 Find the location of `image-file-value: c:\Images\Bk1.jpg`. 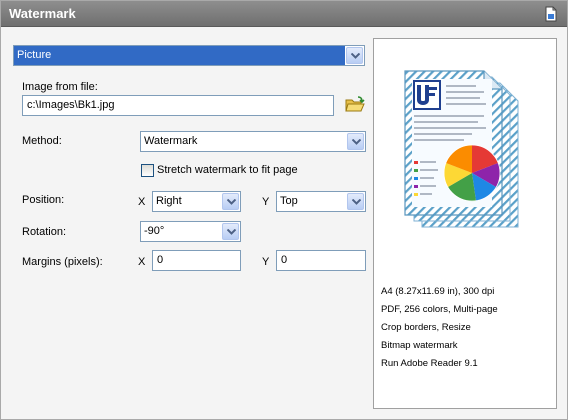

image-file-value: c:\Images\Bk1.jpg is located at coordinates (71, 105).